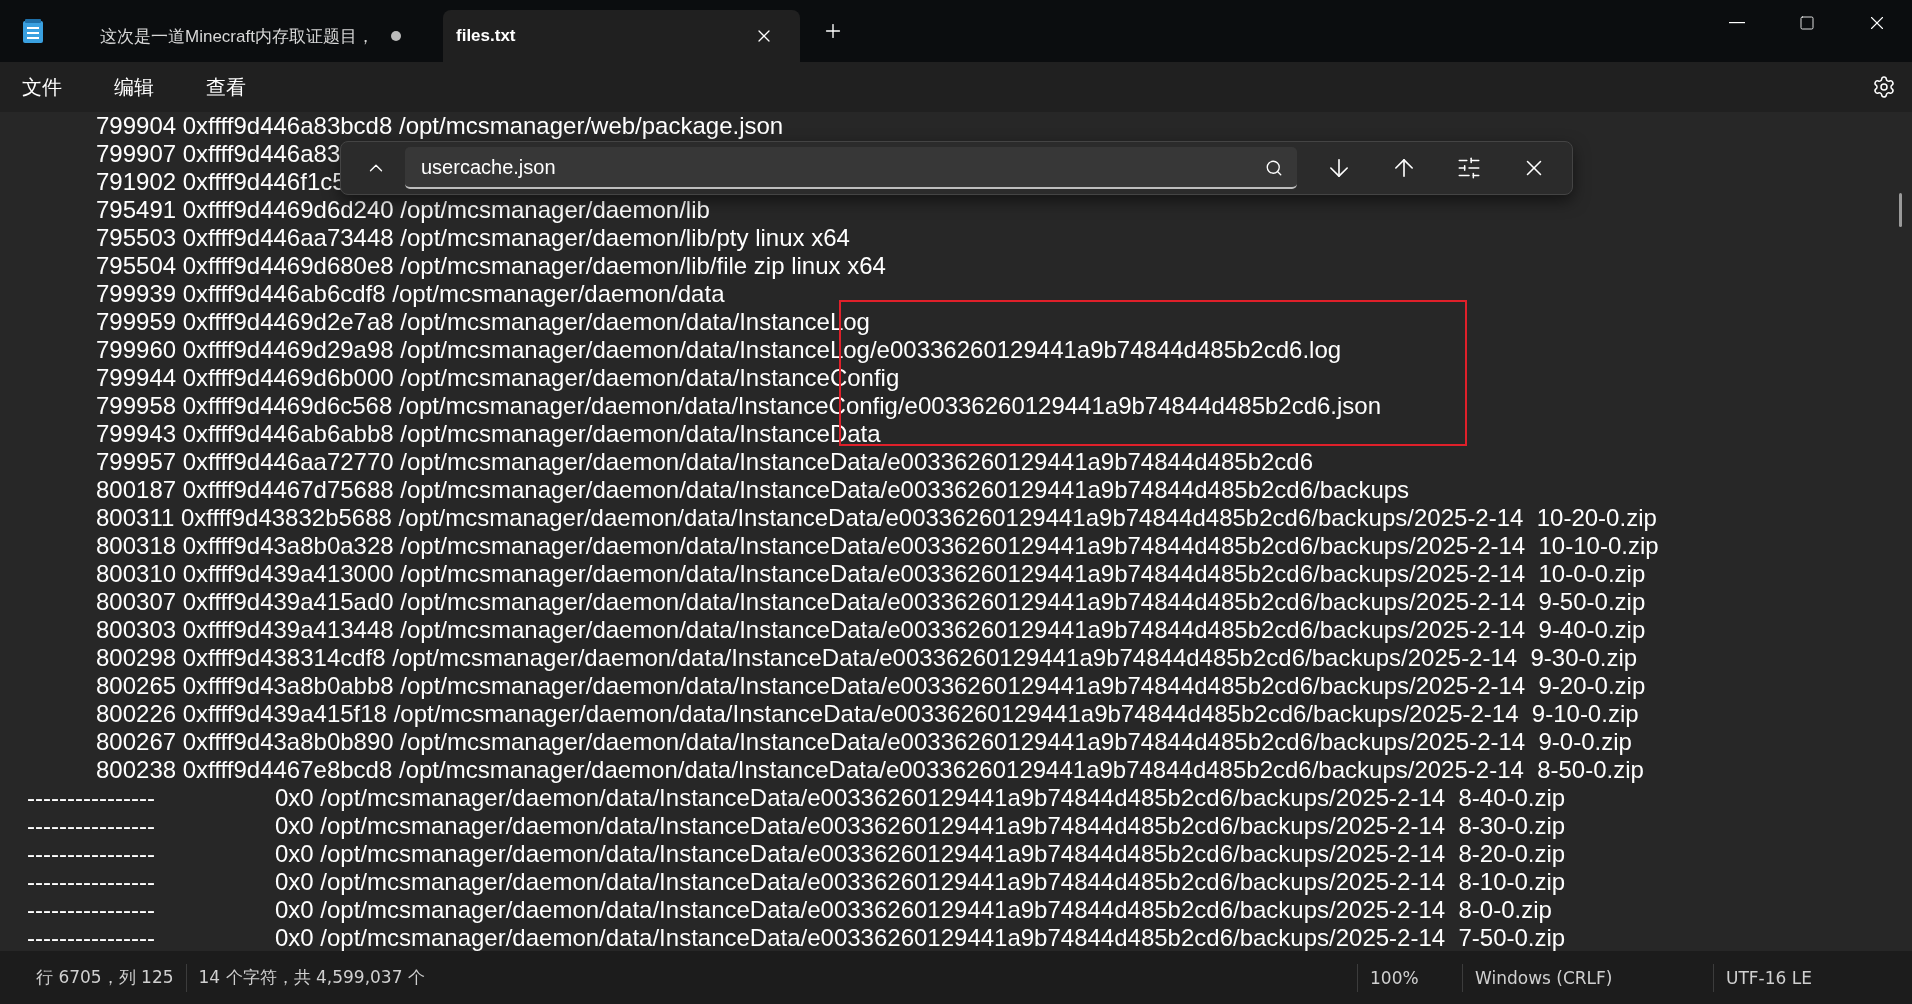 The image size is (1912, 1004). What do you see at coordinates (1410, 977) in the screenshot?
I see `zoom-level: 100%` at bounding box center [1410, 977].